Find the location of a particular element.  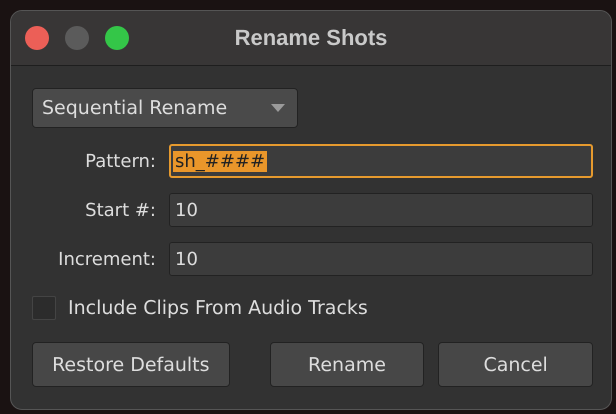

dialog-button: Cancel is located at coordinates (516, 364).